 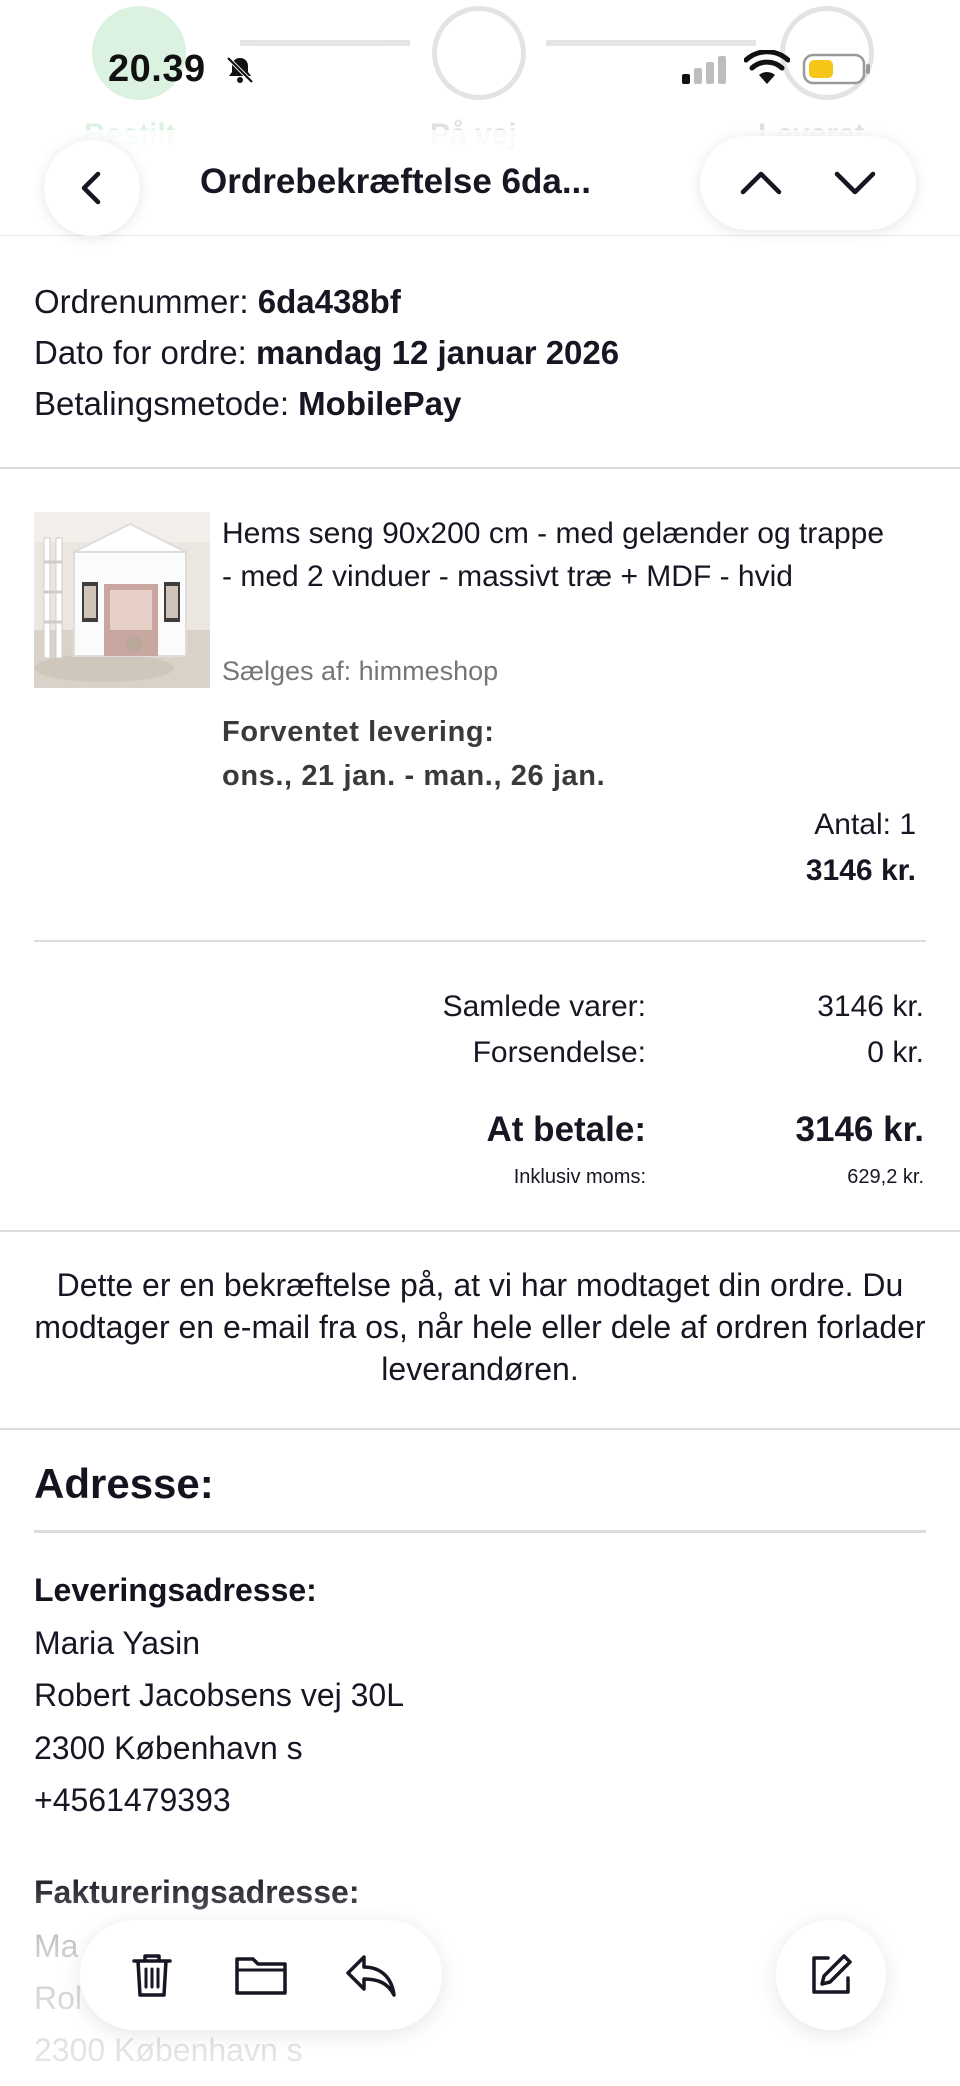 I want to click on folder-icon, so click(x=261, y=1976).